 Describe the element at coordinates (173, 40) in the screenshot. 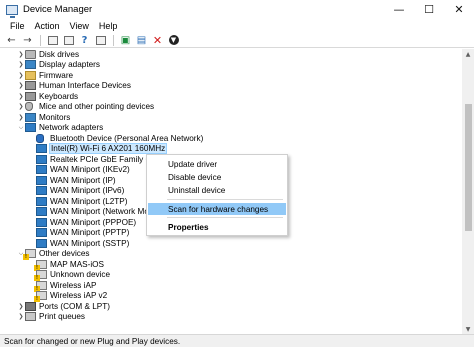

I see `enable-icon: ▼` at that location.